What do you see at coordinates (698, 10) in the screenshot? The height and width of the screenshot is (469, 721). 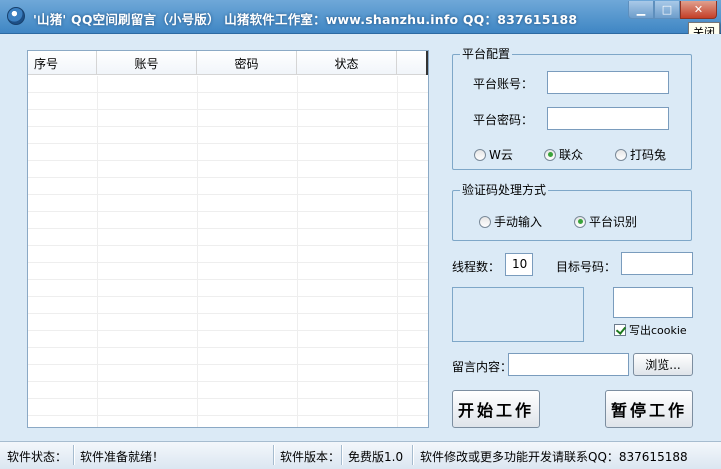 I see `close-button: ✕` at bounding box center [698, 10].